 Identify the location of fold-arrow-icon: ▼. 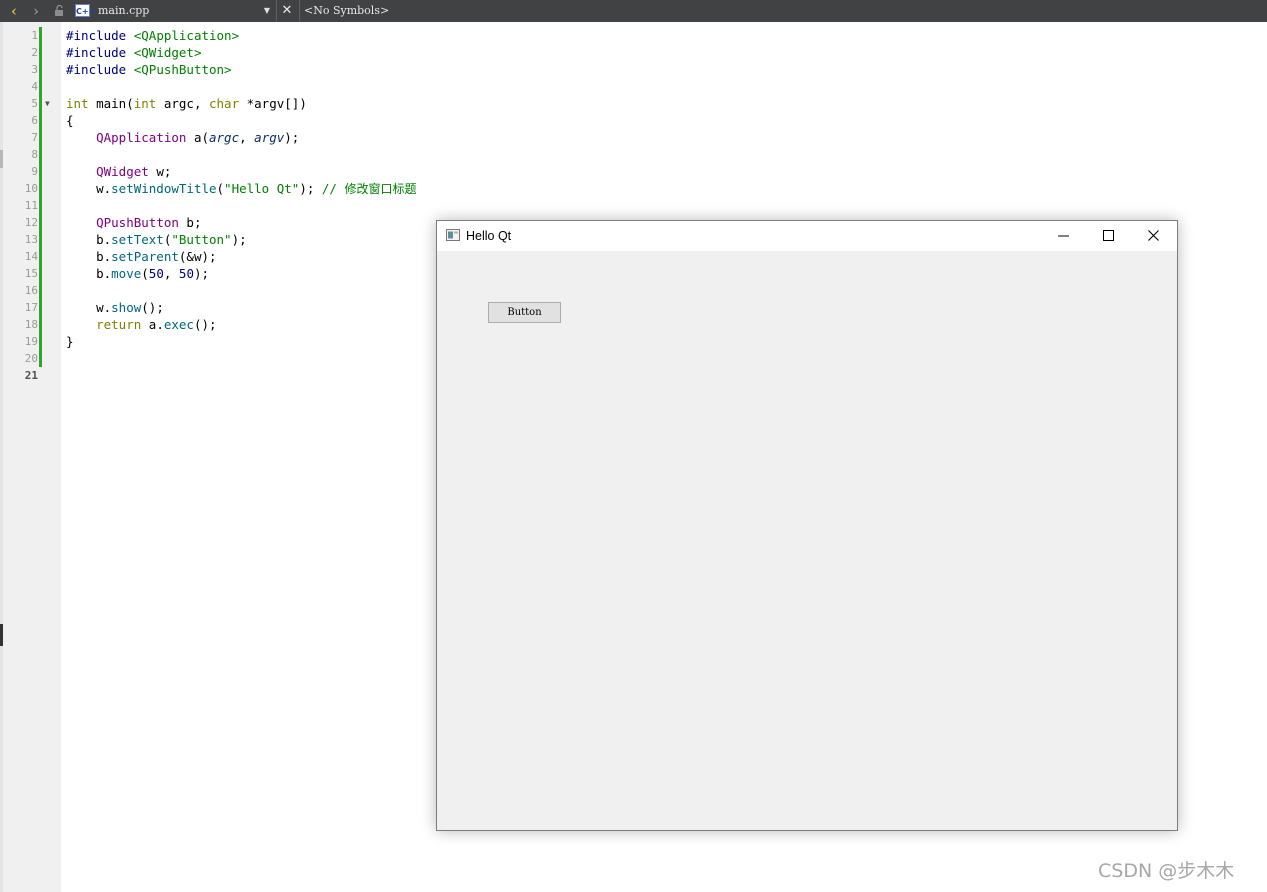
(47, 103).